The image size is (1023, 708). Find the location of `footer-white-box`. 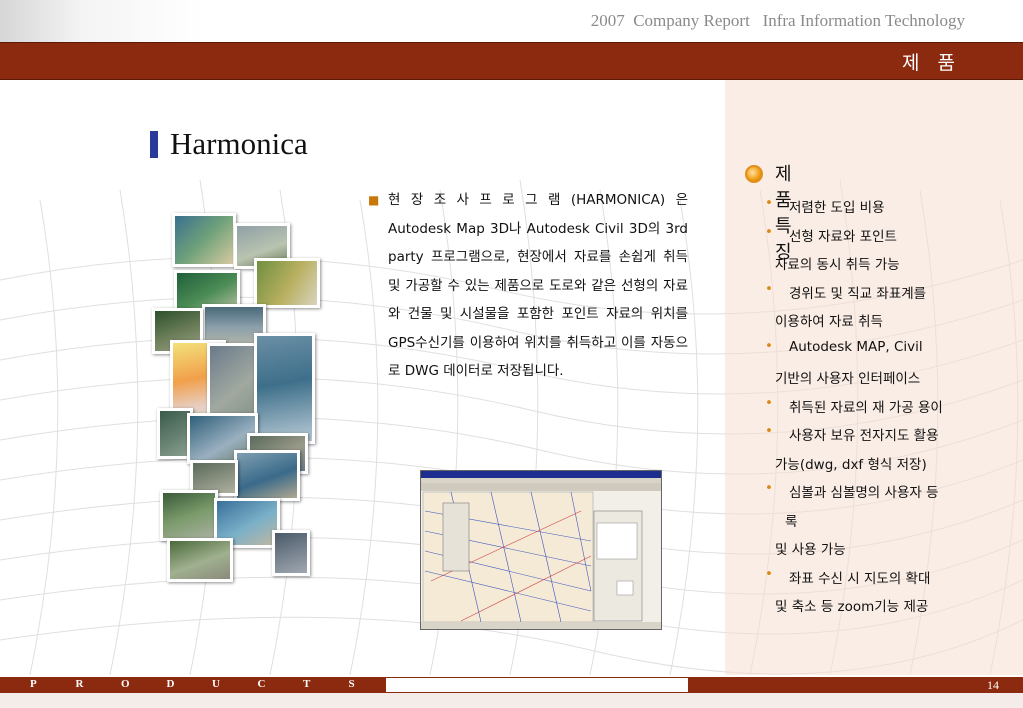

footer-white-box is located at coordinates (537, 685).